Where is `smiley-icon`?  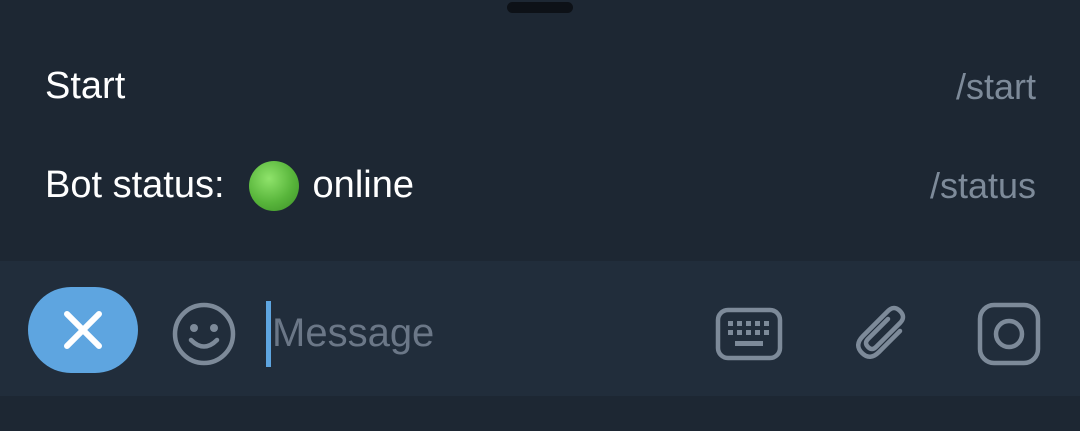
smiley-icon is located at coordinates (204, 334).